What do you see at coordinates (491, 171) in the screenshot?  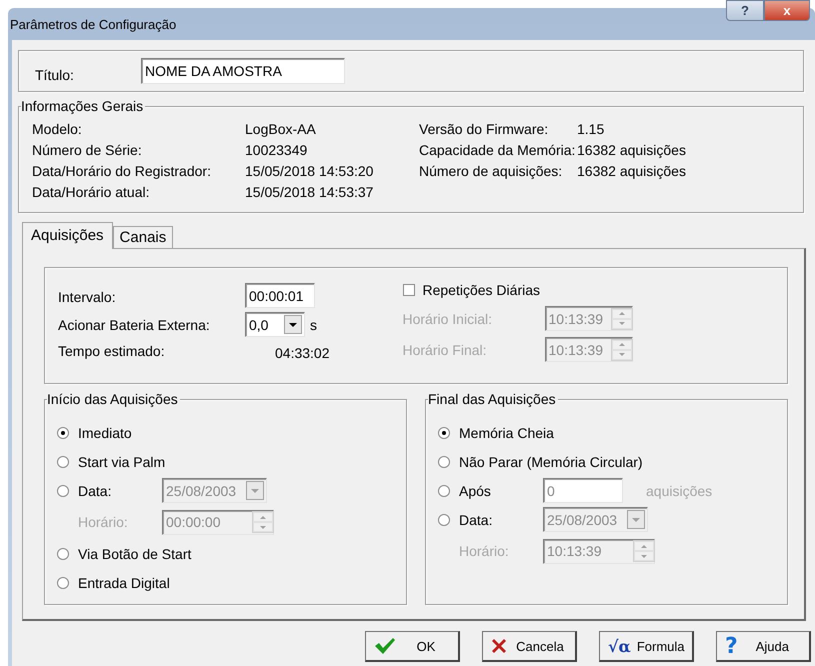 I see `info-label: Número de aquisições:` at bounding box center [491, 171].